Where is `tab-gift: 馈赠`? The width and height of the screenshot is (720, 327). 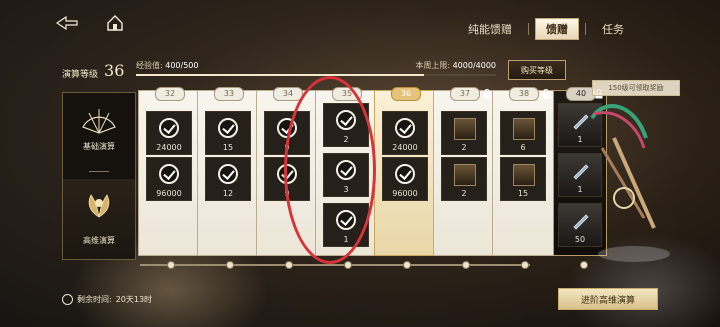 tab-gift: 馈赠 is located at coordinates (557, 29).